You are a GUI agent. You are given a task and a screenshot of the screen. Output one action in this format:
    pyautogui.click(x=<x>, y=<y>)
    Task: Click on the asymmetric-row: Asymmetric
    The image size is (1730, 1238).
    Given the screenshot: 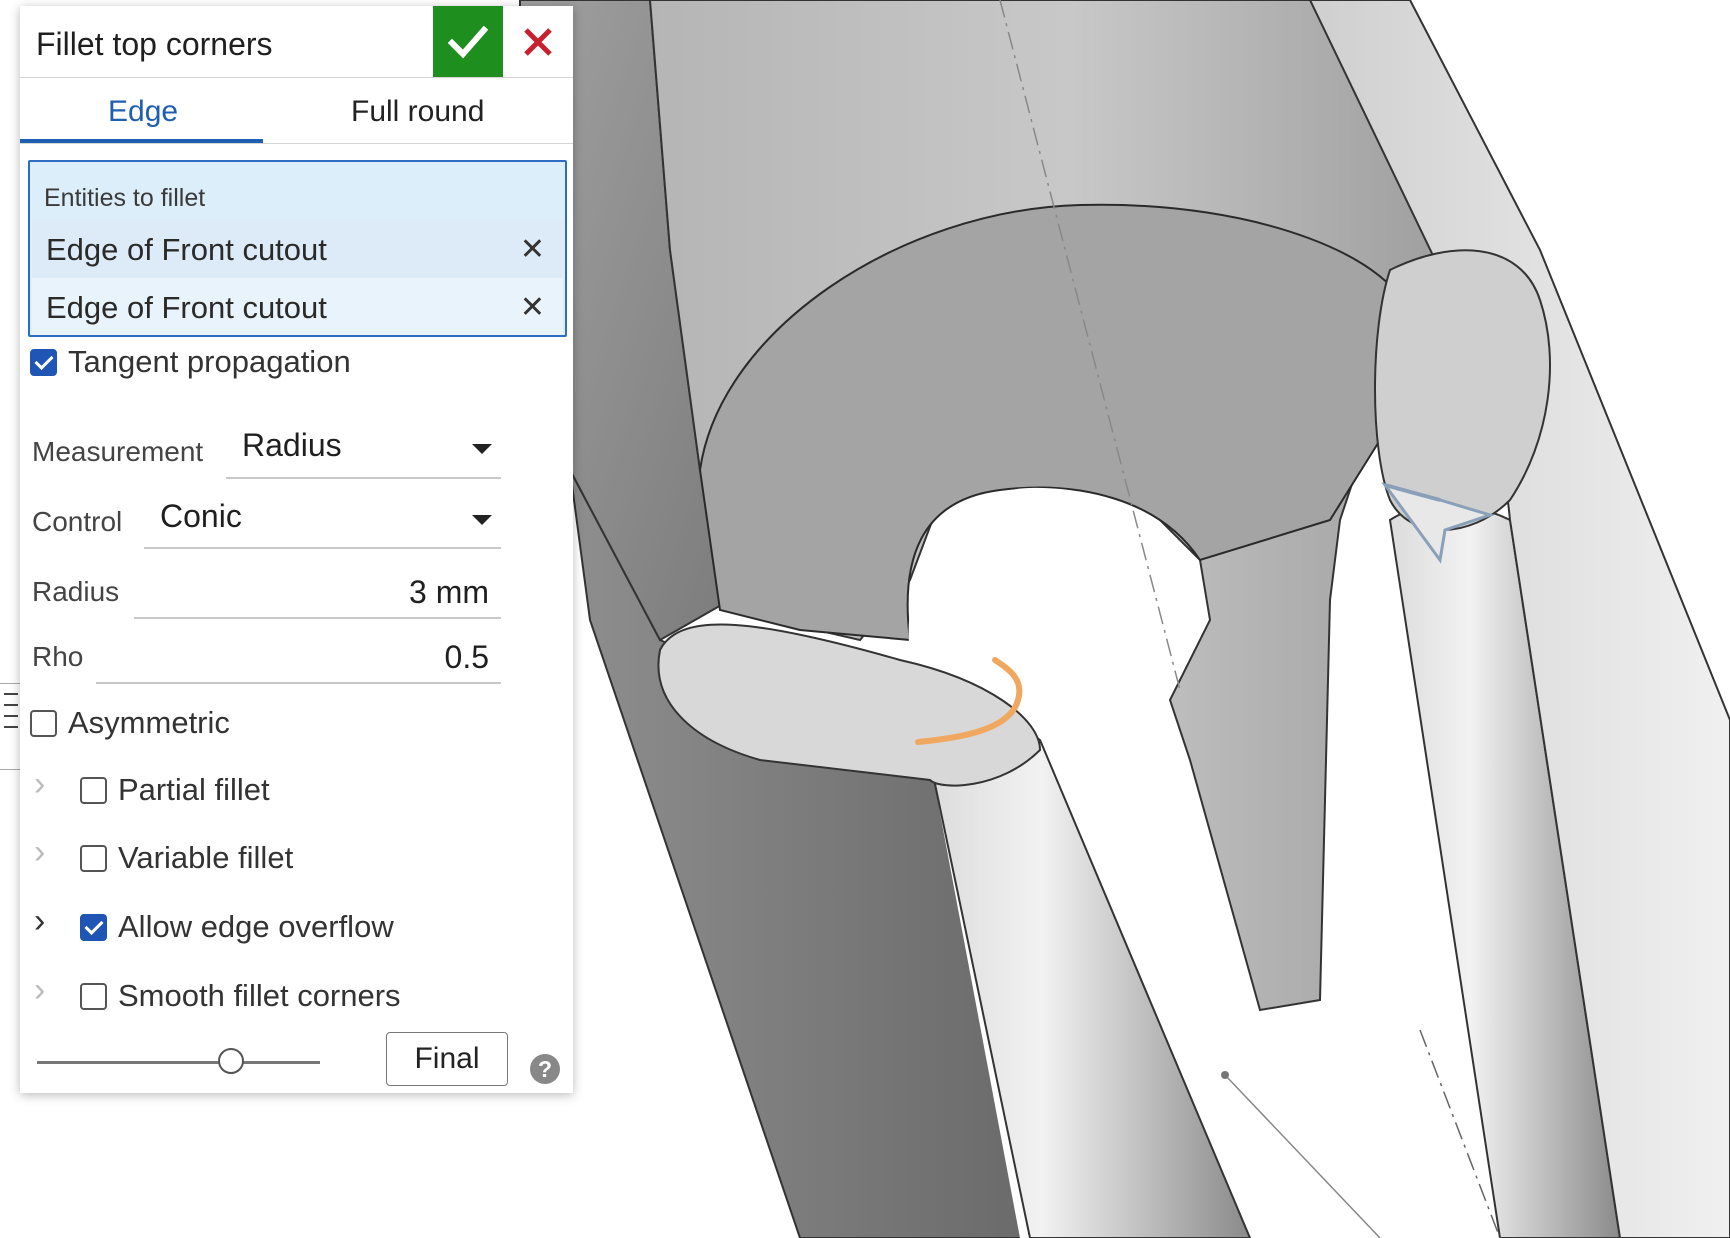 What is the action you would take?
    pyautogui.click(x=130, y=723)
    